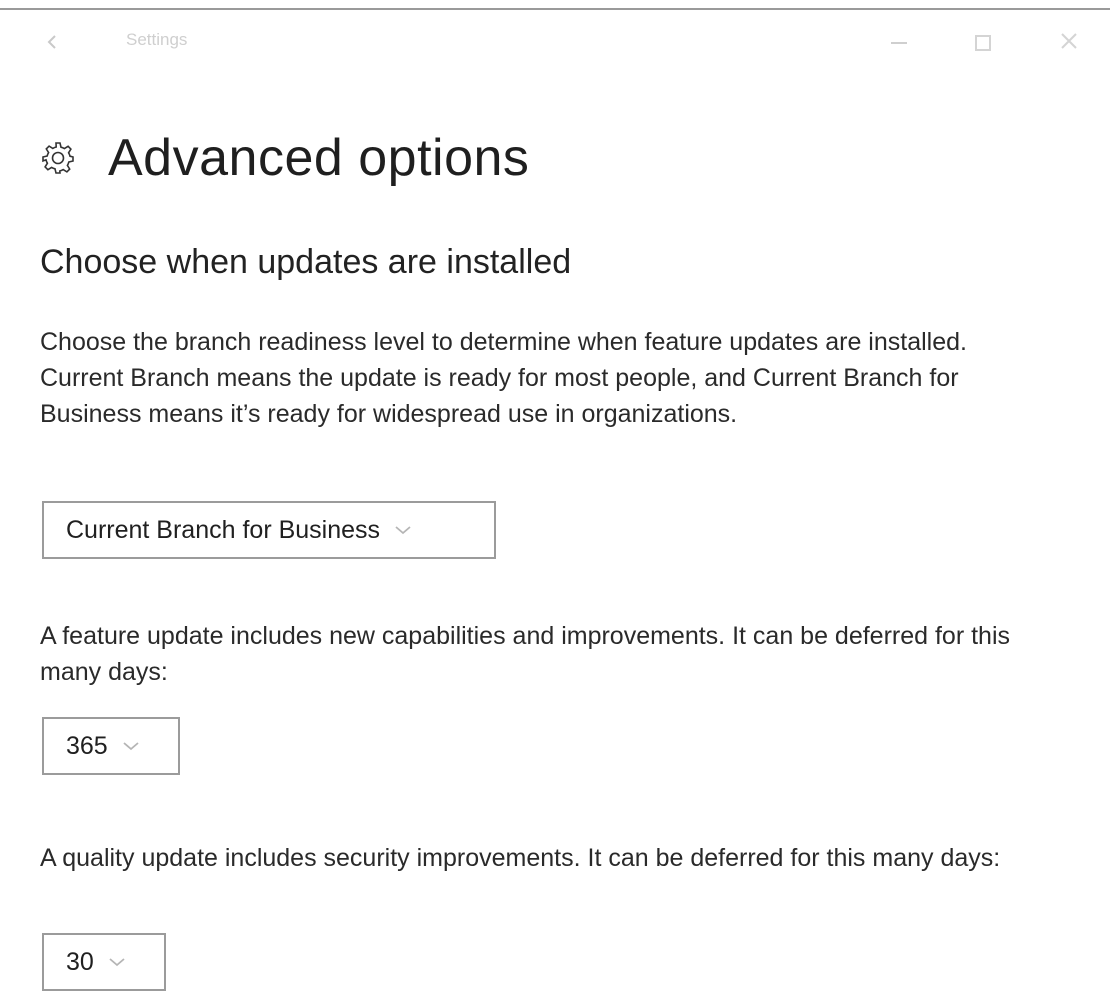 The image size is (1110, 994). I want to click on branch-readiness-value: Current Branch for Business, so click(223, 529).